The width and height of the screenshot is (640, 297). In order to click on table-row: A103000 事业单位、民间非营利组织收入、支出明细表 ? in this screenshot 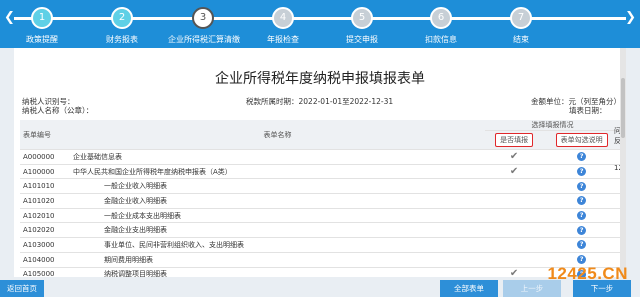, I will do `click(320, 245)`.